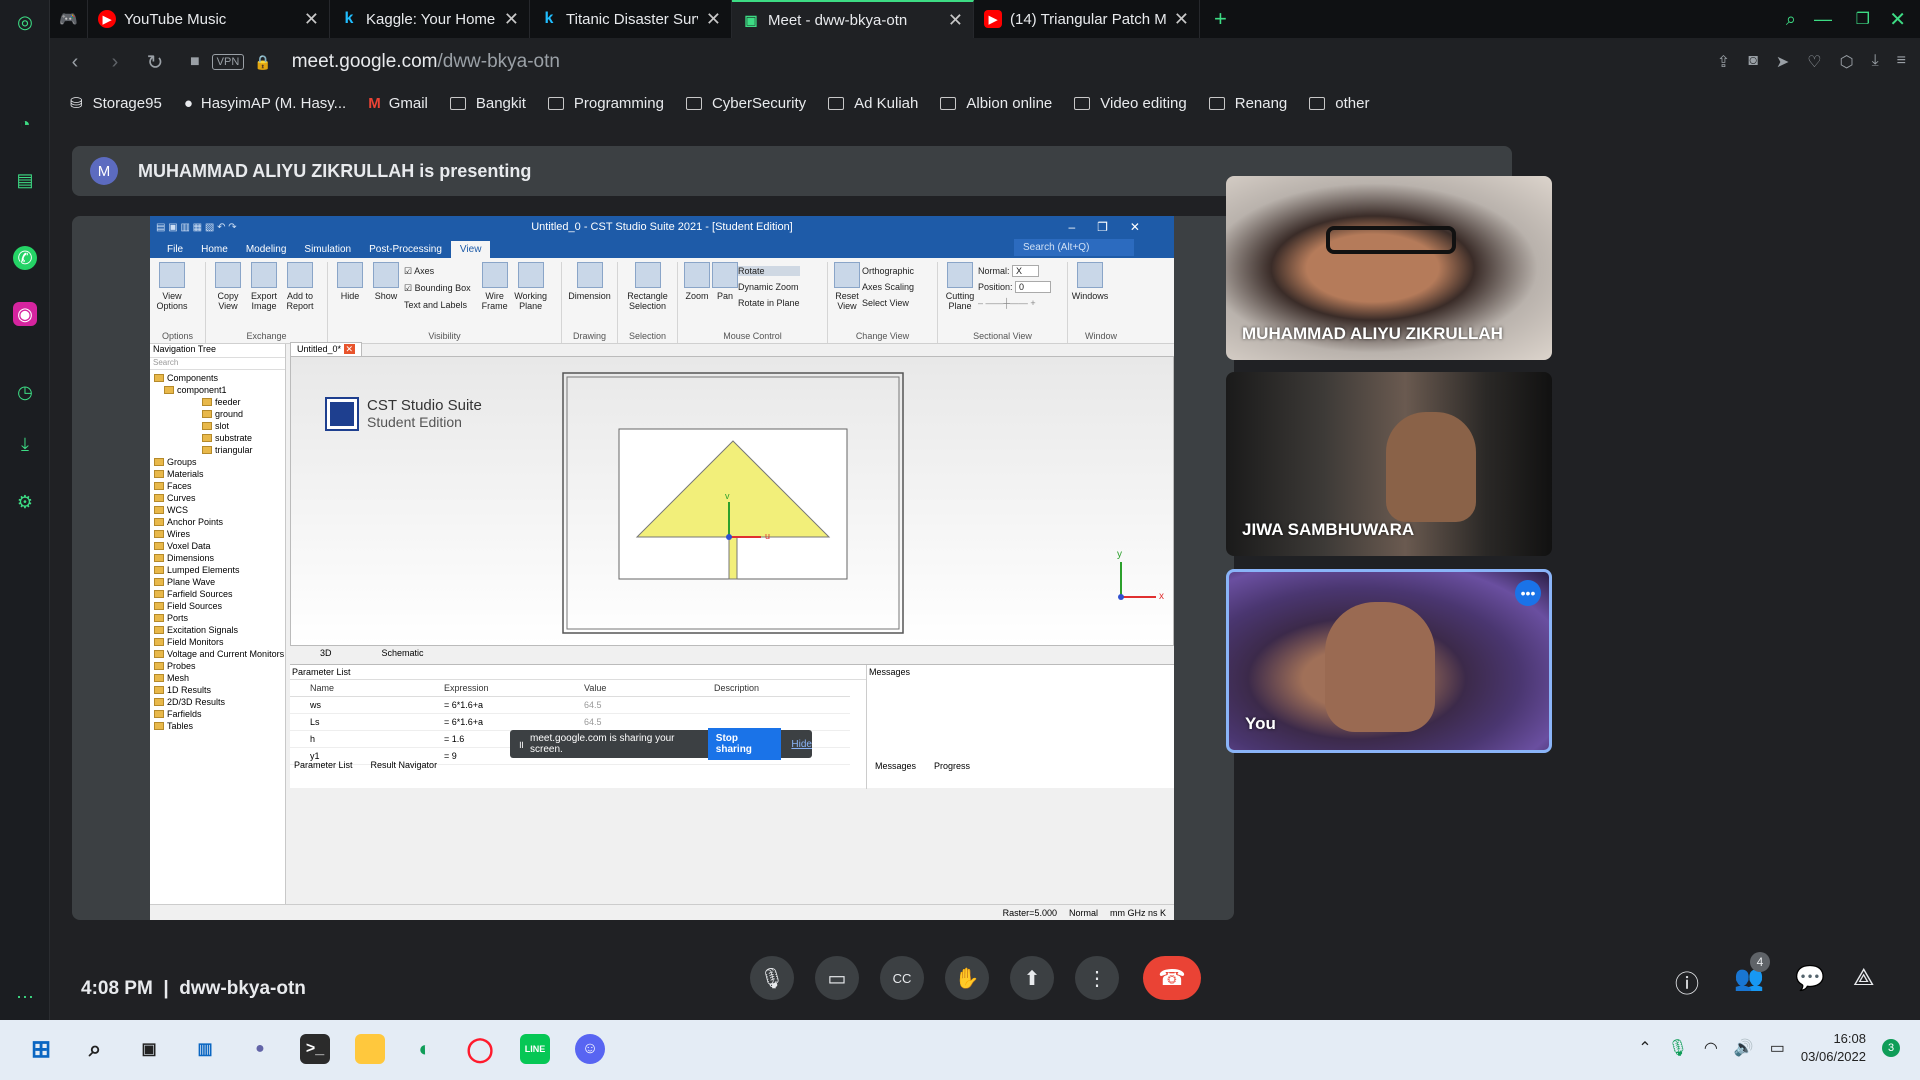 The image size is (1920, 1080). Describe the element at coordinates (219, 678) in the screenshot. I see `tree-item: Mesh` at that location.